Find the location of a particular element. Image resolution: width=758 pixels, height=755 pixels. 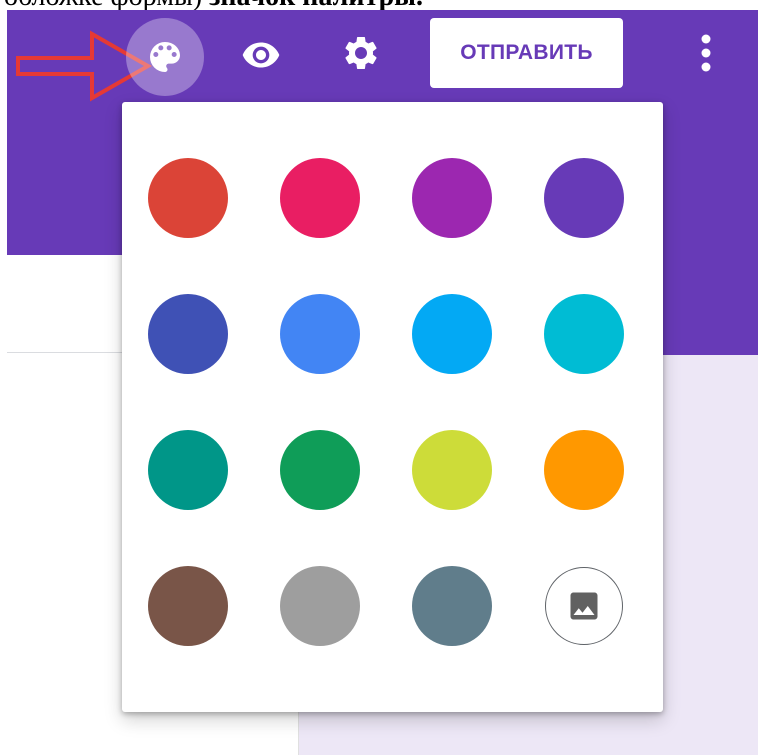

form-header-band is located at coordinates (709, 305).